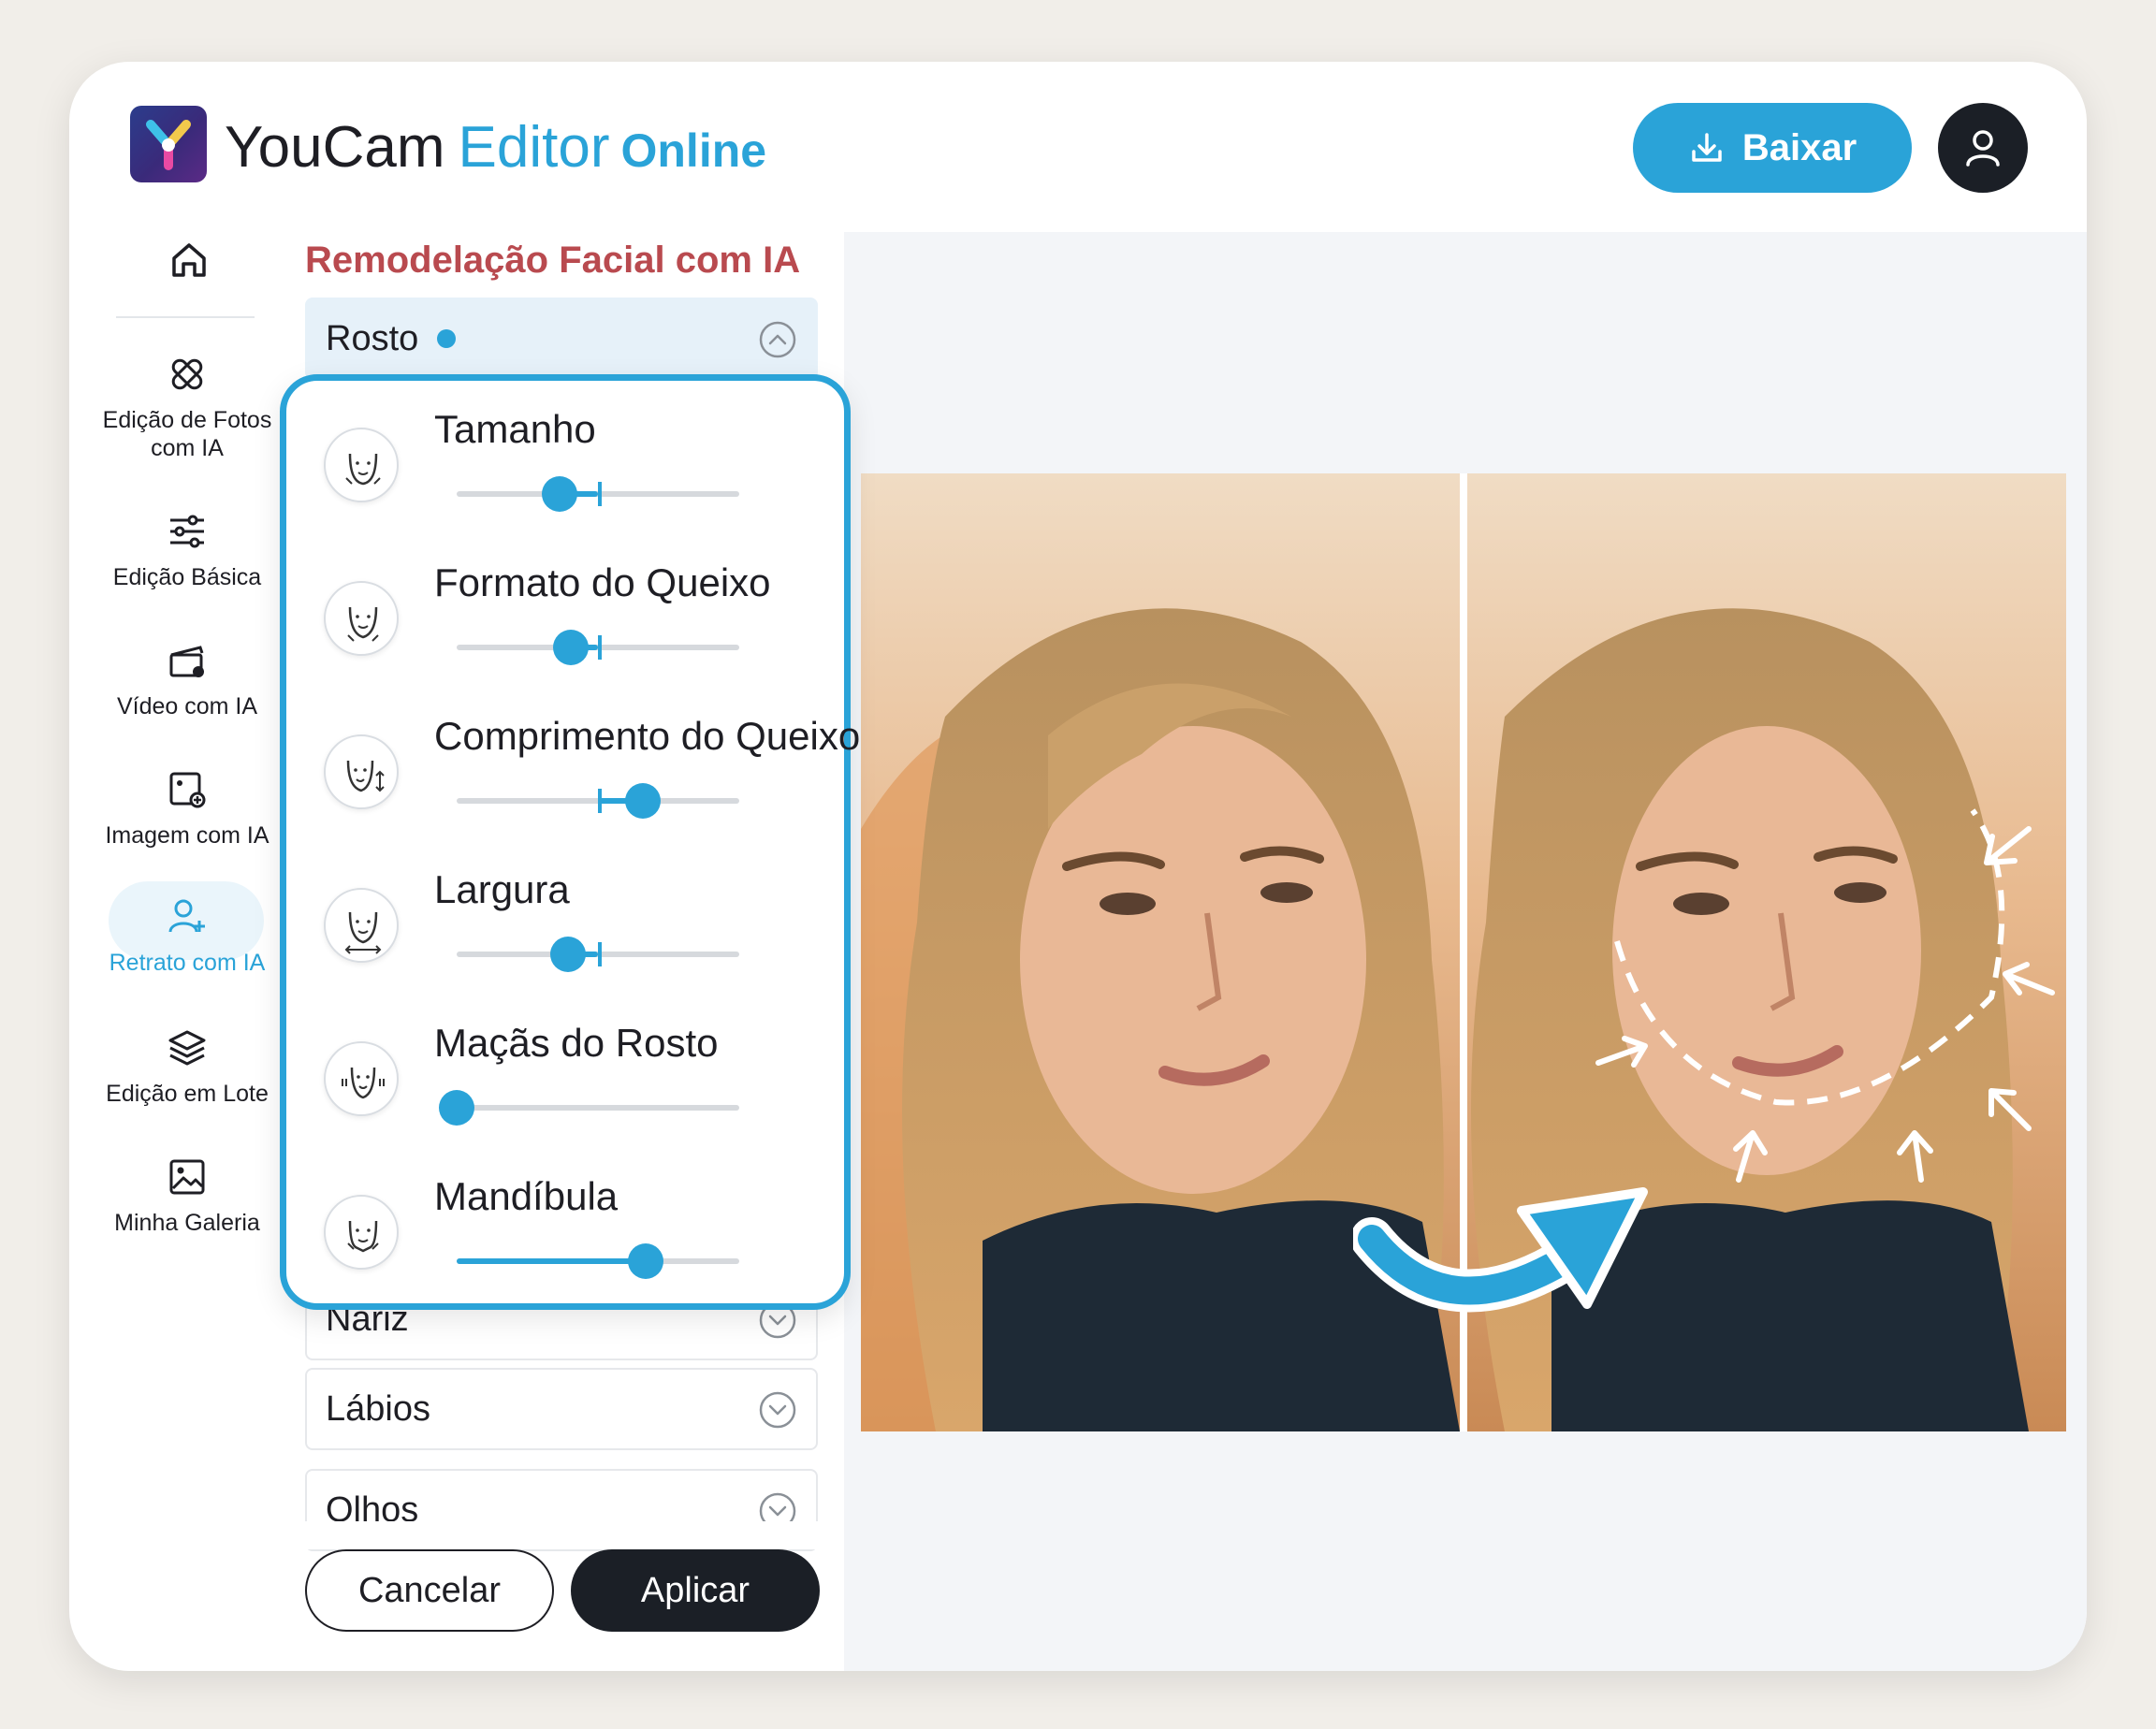 The height and width of the screenshot is (1729, 2156). What do you see at coordinates (361, 618) in the screenshot?
I see `chin-shape-icon` at bounding box center [361, 618].